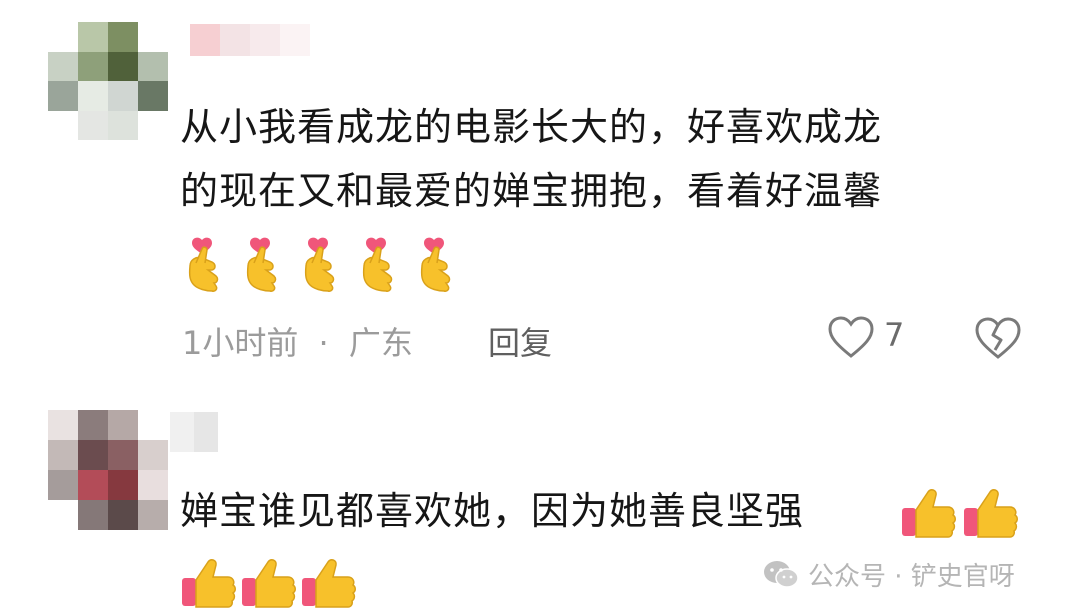 This screenshot has height=616, width=1080. I want to click on comment-text-line: 的现在又和最爱的婵宝拥抱，看着好温馨, so click(531, 191).